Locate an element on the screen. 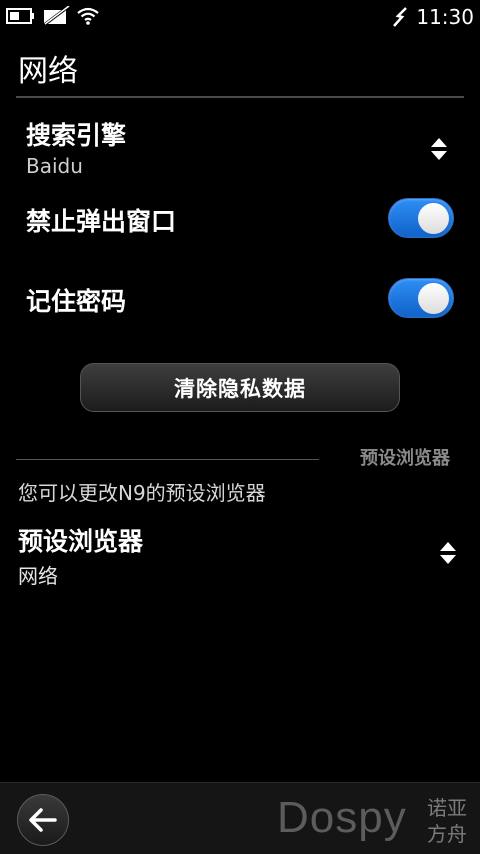 The height and width of the screenshot is (854, 480). status-bar: 11:30 is located at coordinates (240, 17).